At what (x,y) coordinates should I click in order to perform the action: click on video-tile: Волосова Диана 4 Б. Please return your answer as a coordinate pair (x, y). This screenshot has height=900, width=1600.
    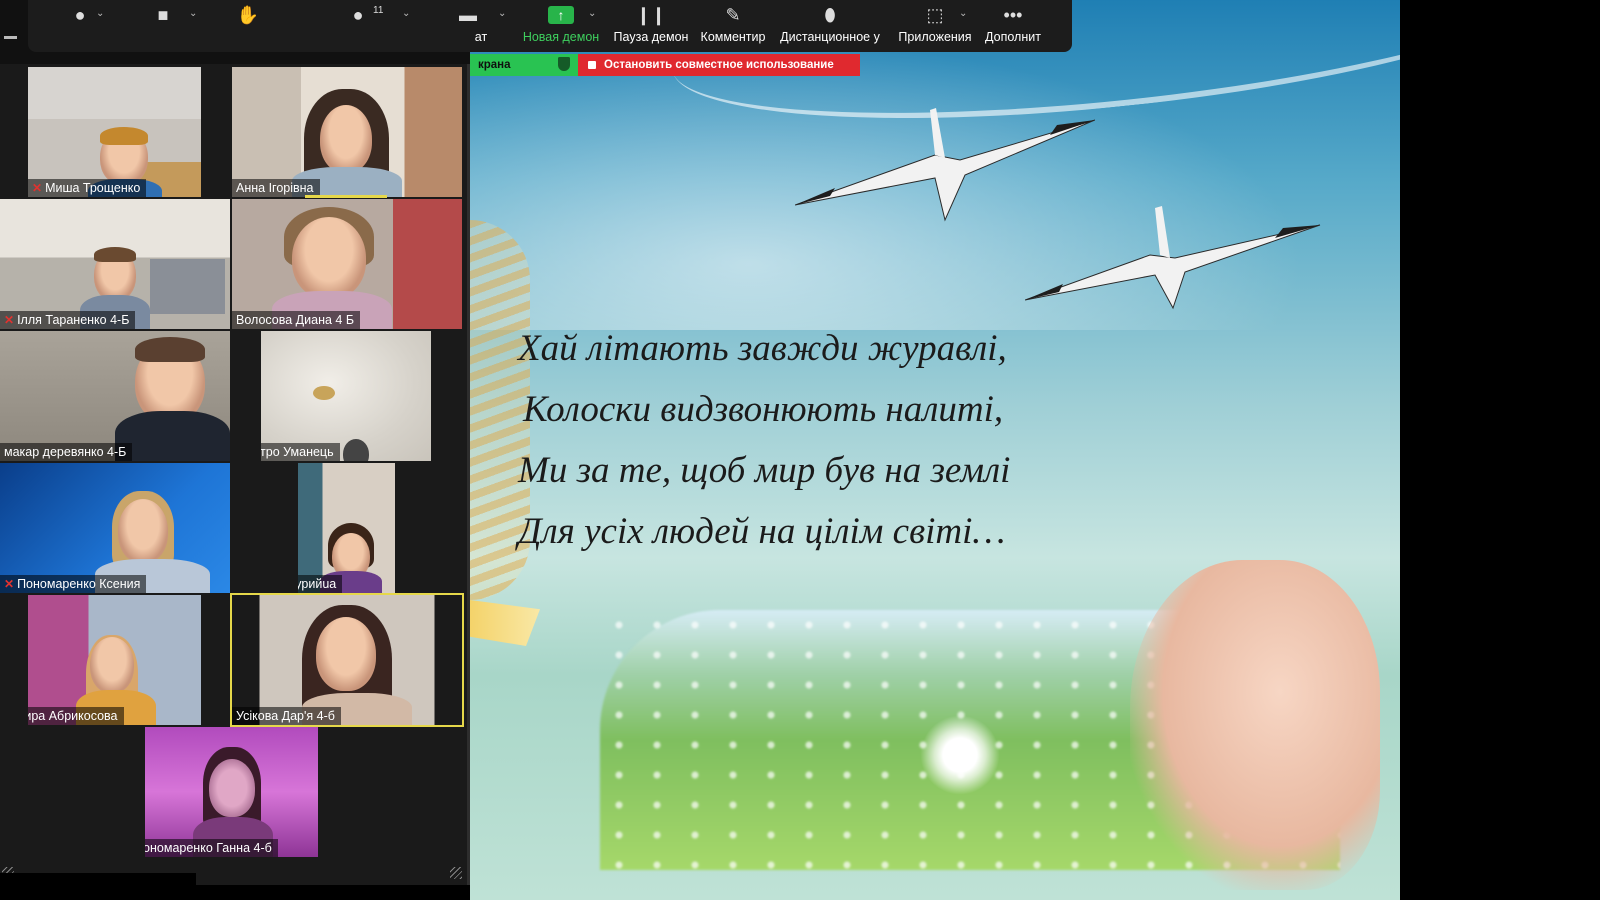
    Looking at the image, I should click on (347, 264).